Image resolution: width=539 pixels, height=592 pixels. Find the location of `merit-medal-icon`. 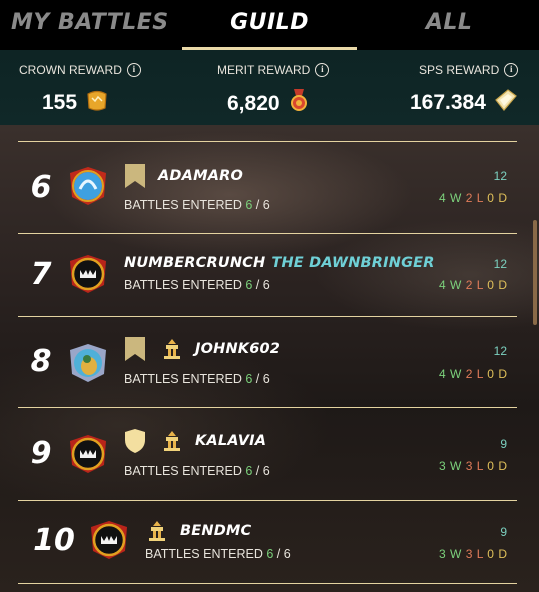

merit-medal-icon is located at coordinates (299, 104).